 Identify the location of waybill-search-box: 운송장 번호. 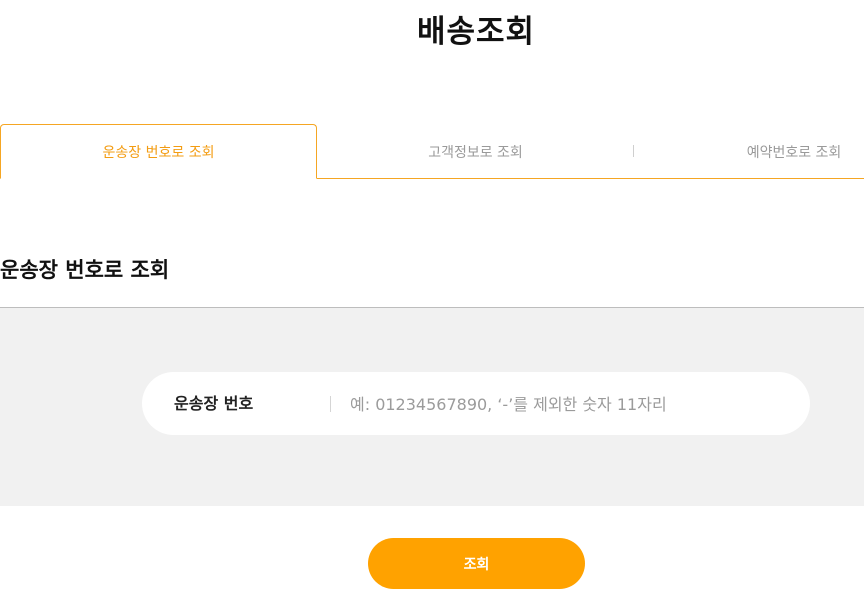
(476, 403).